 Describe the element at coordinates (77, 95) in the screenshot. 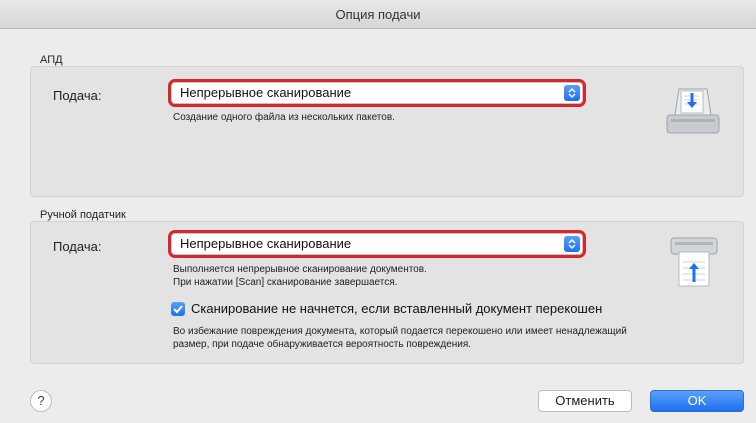

I see `adf-feed-label: Подача:` at that location.